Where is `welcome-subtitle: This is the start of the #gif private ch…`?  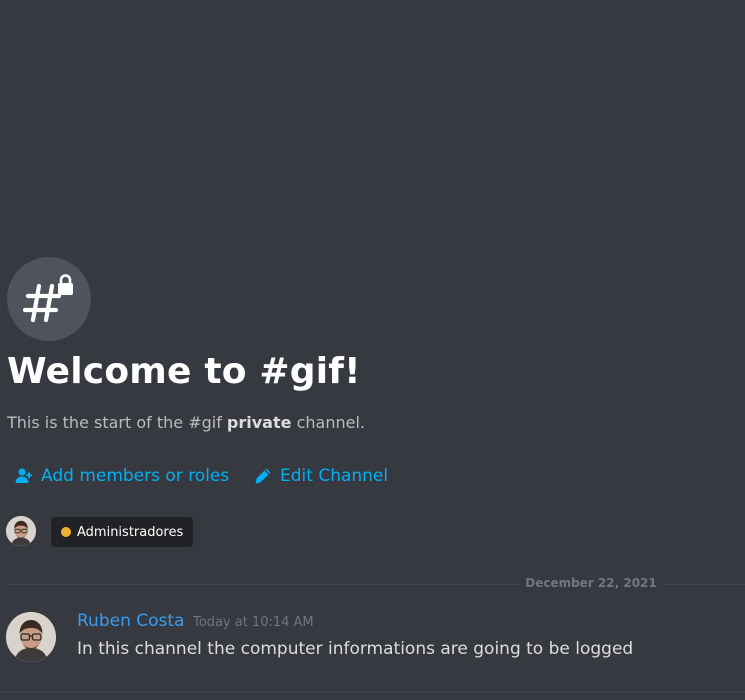
welcome-subtitle: This is the start of the #gif private ch… is located at coordinates (186, 422).